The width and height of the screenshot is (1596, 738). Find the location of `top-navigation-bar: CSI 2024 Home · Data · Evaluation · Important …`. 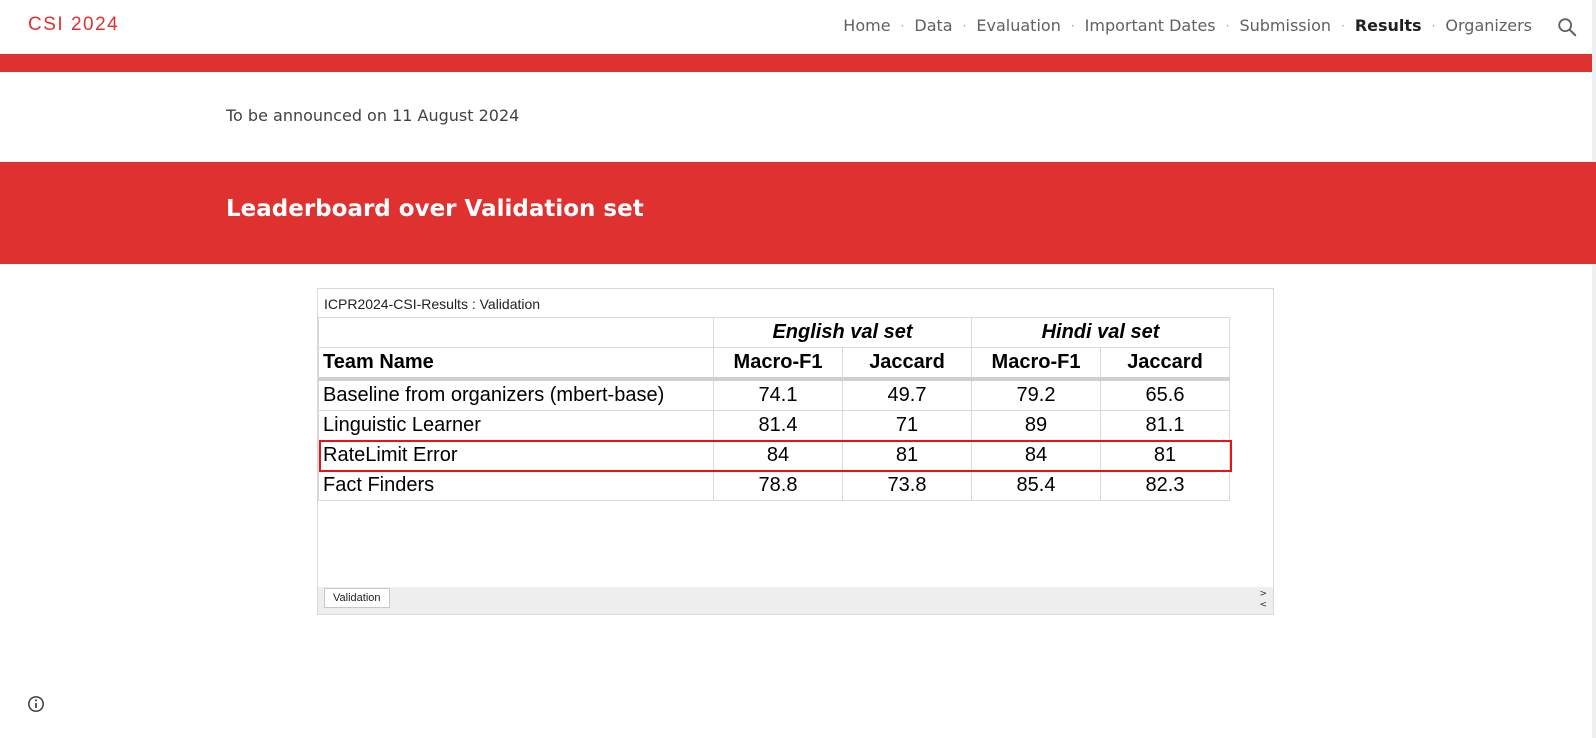

top-navigation-bar: CSI 2024 Home · Data · Evaluation · Important … is located at coordinates (798, 27).